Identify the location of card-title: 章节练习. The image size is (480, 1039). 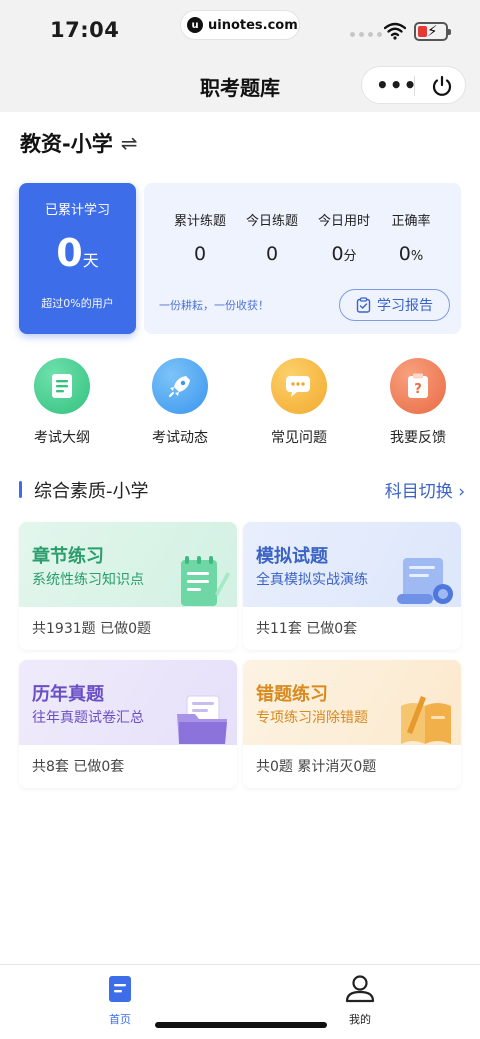
(68, 556).